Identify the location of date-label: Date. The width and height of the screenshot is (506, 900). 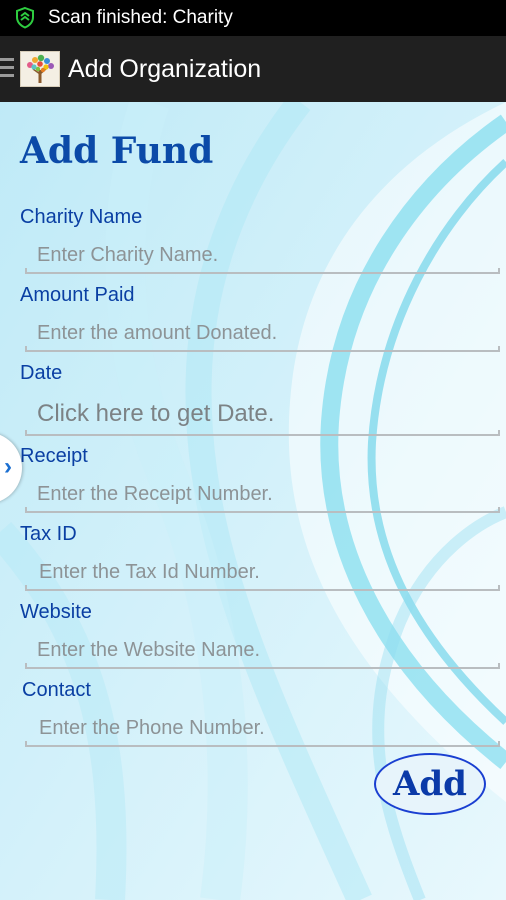
(41, 373).